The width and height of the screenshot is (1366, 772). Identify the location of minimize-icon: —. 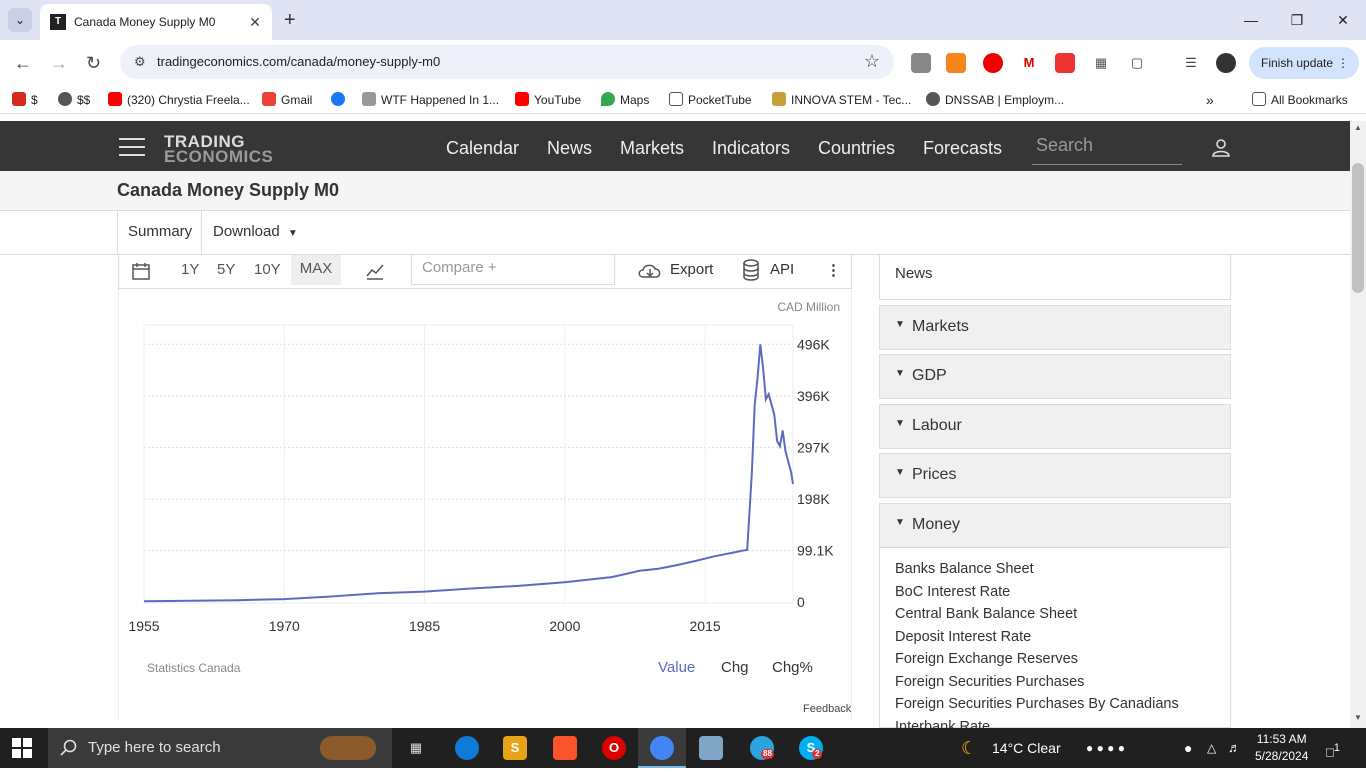
(1251, 20).